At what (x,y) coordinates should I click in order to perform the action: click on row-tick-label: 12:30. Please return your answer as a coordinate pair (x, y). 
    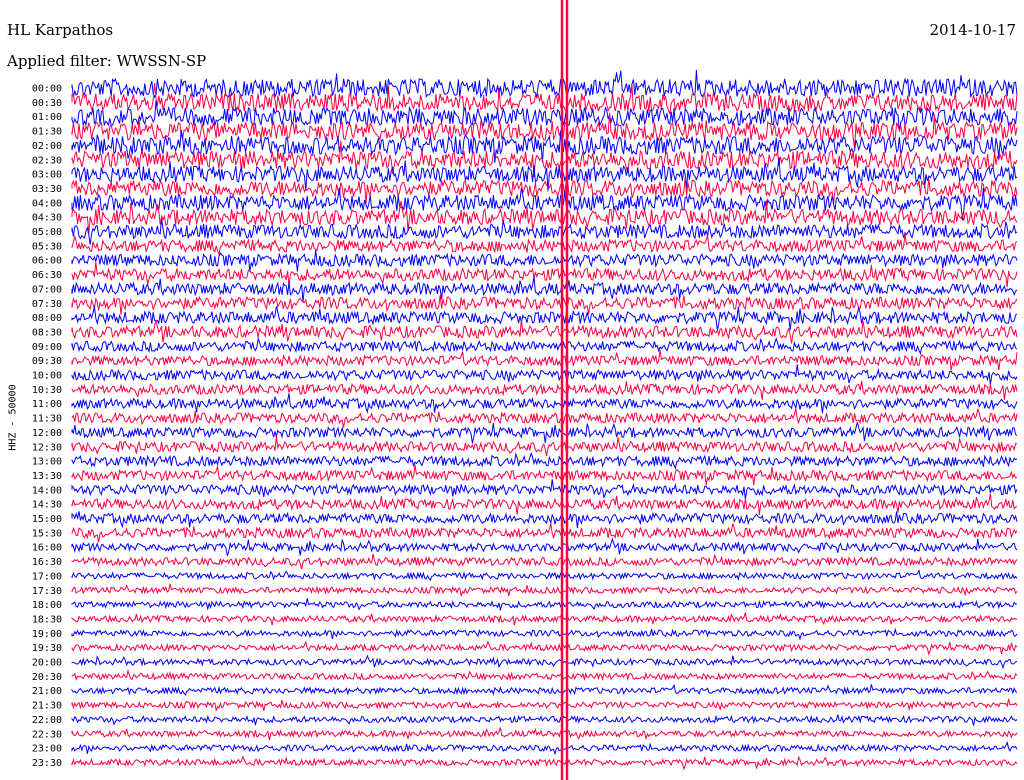
    Looking at the image, I should click on (47, 447).